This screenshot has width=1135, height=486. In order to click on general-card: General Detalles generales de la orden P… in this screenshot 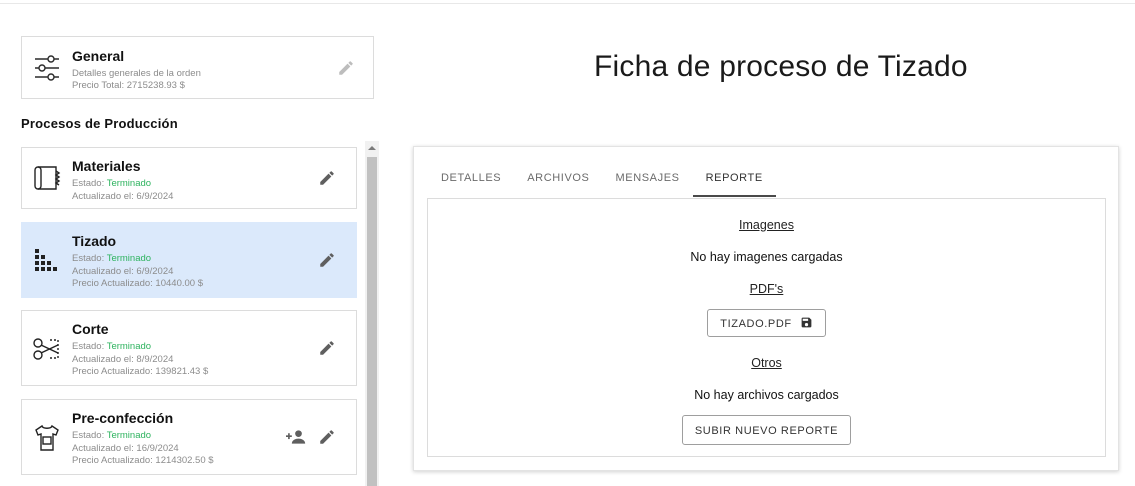, I will do `click(197, 67)`.